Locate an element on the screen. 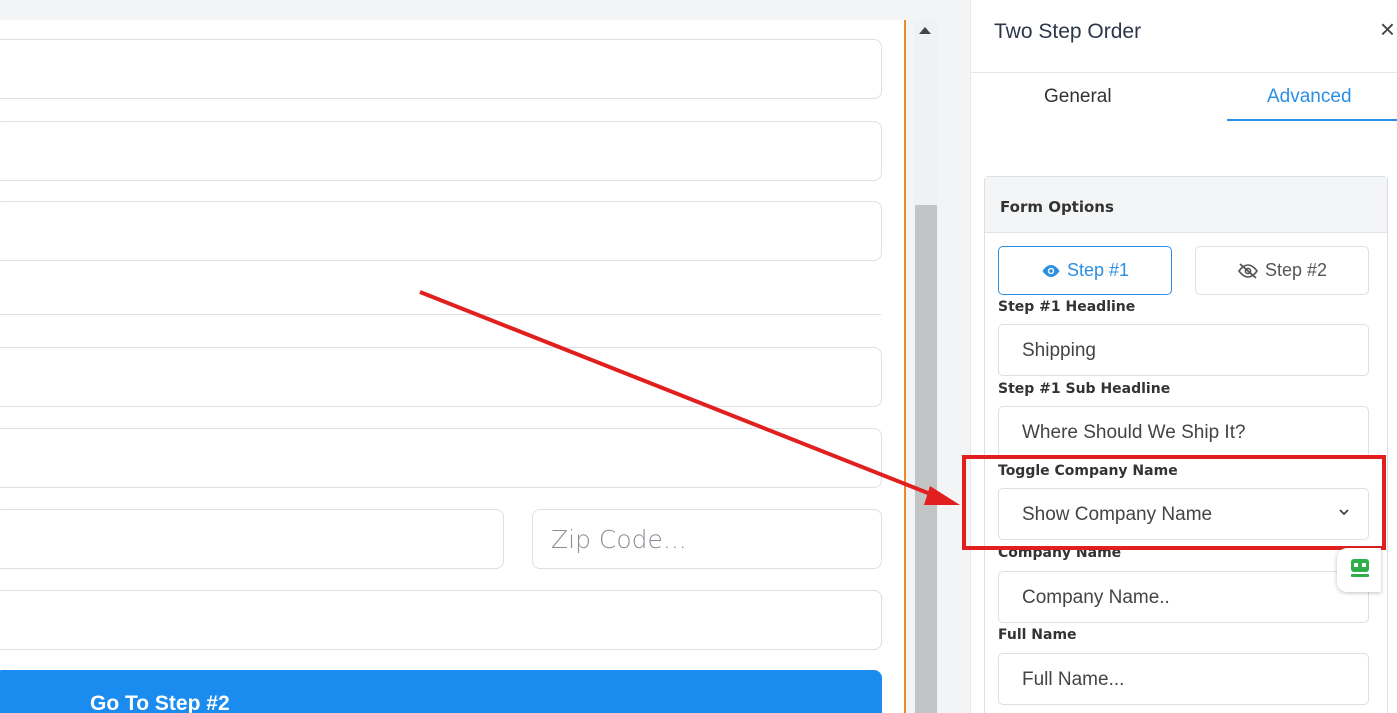  chat-bot-icon is located at coordinates (1359, 570).